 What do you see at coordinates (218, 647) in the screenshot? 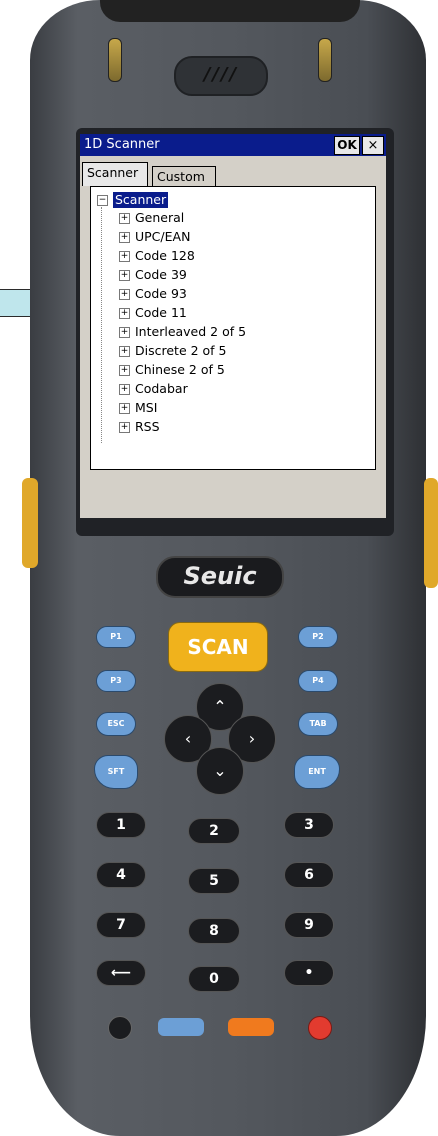
I see `scan-key: SCAN` at bounding box center [218, 647].